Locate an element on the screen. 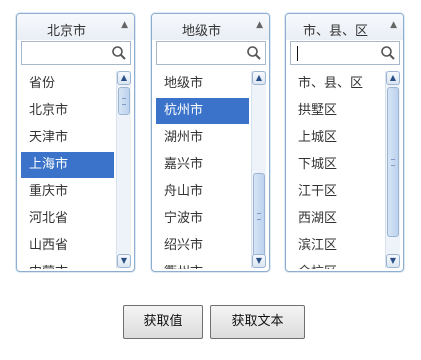  district-scrollbar: ▲ ▼ is located at coordinates (392, 169).